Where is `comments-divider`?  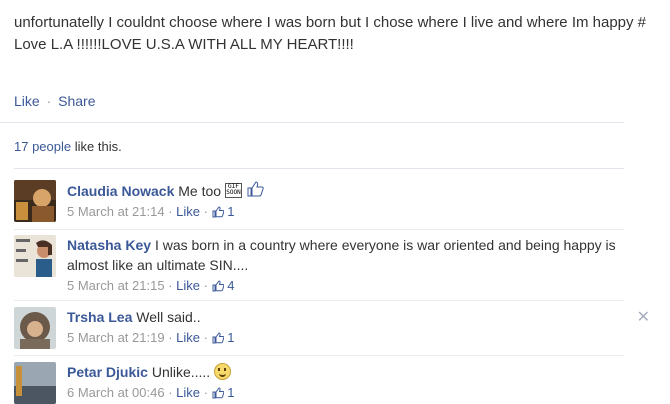
comments-divider is located at coordinates (319, 168).